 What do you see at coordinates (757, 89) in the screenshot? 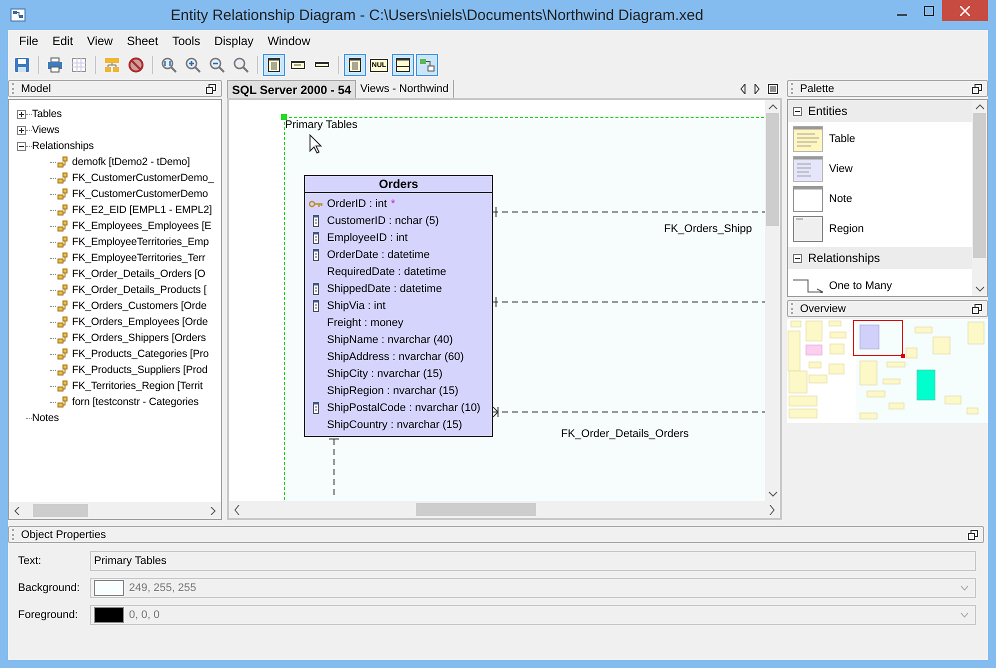
I see `next-tab-icon` at bounding box center [757, 89].